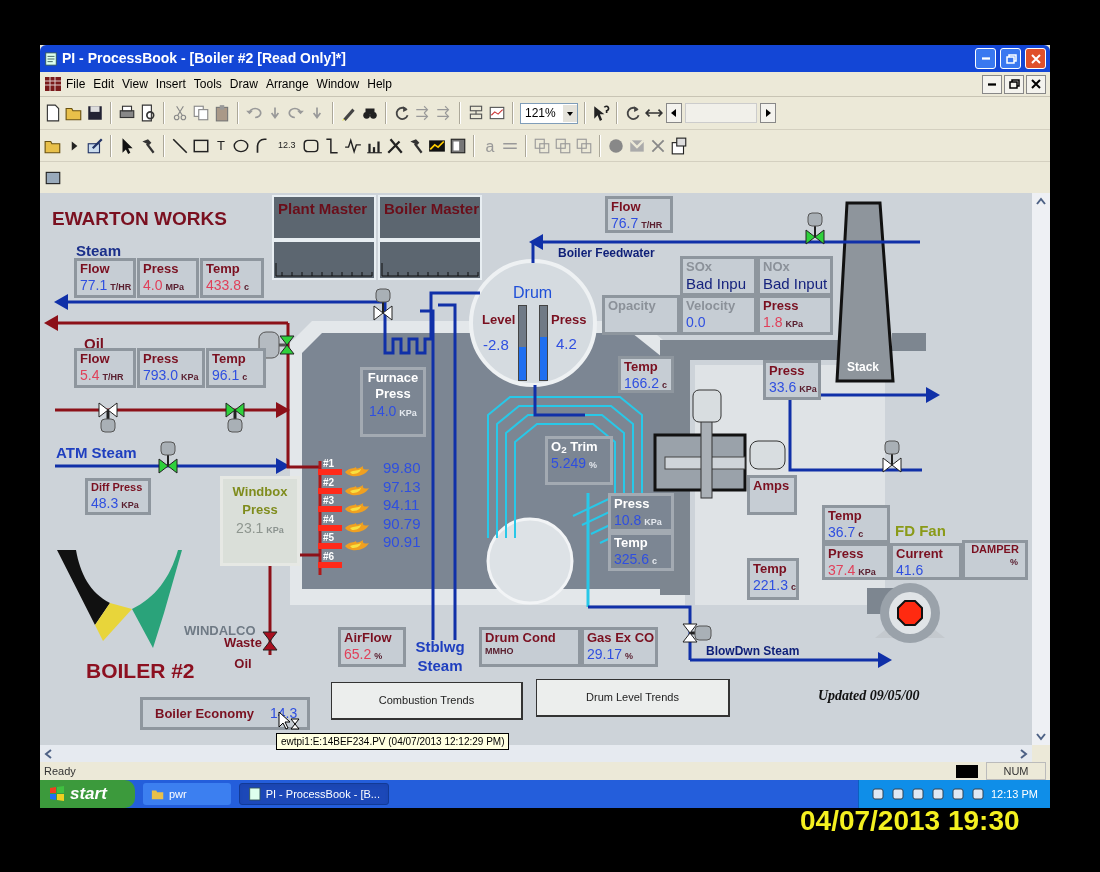 The image size is (1100, 872). Describe the element at coordinates (180, 113) in the screenshot. I see `cut-icon` at that location.